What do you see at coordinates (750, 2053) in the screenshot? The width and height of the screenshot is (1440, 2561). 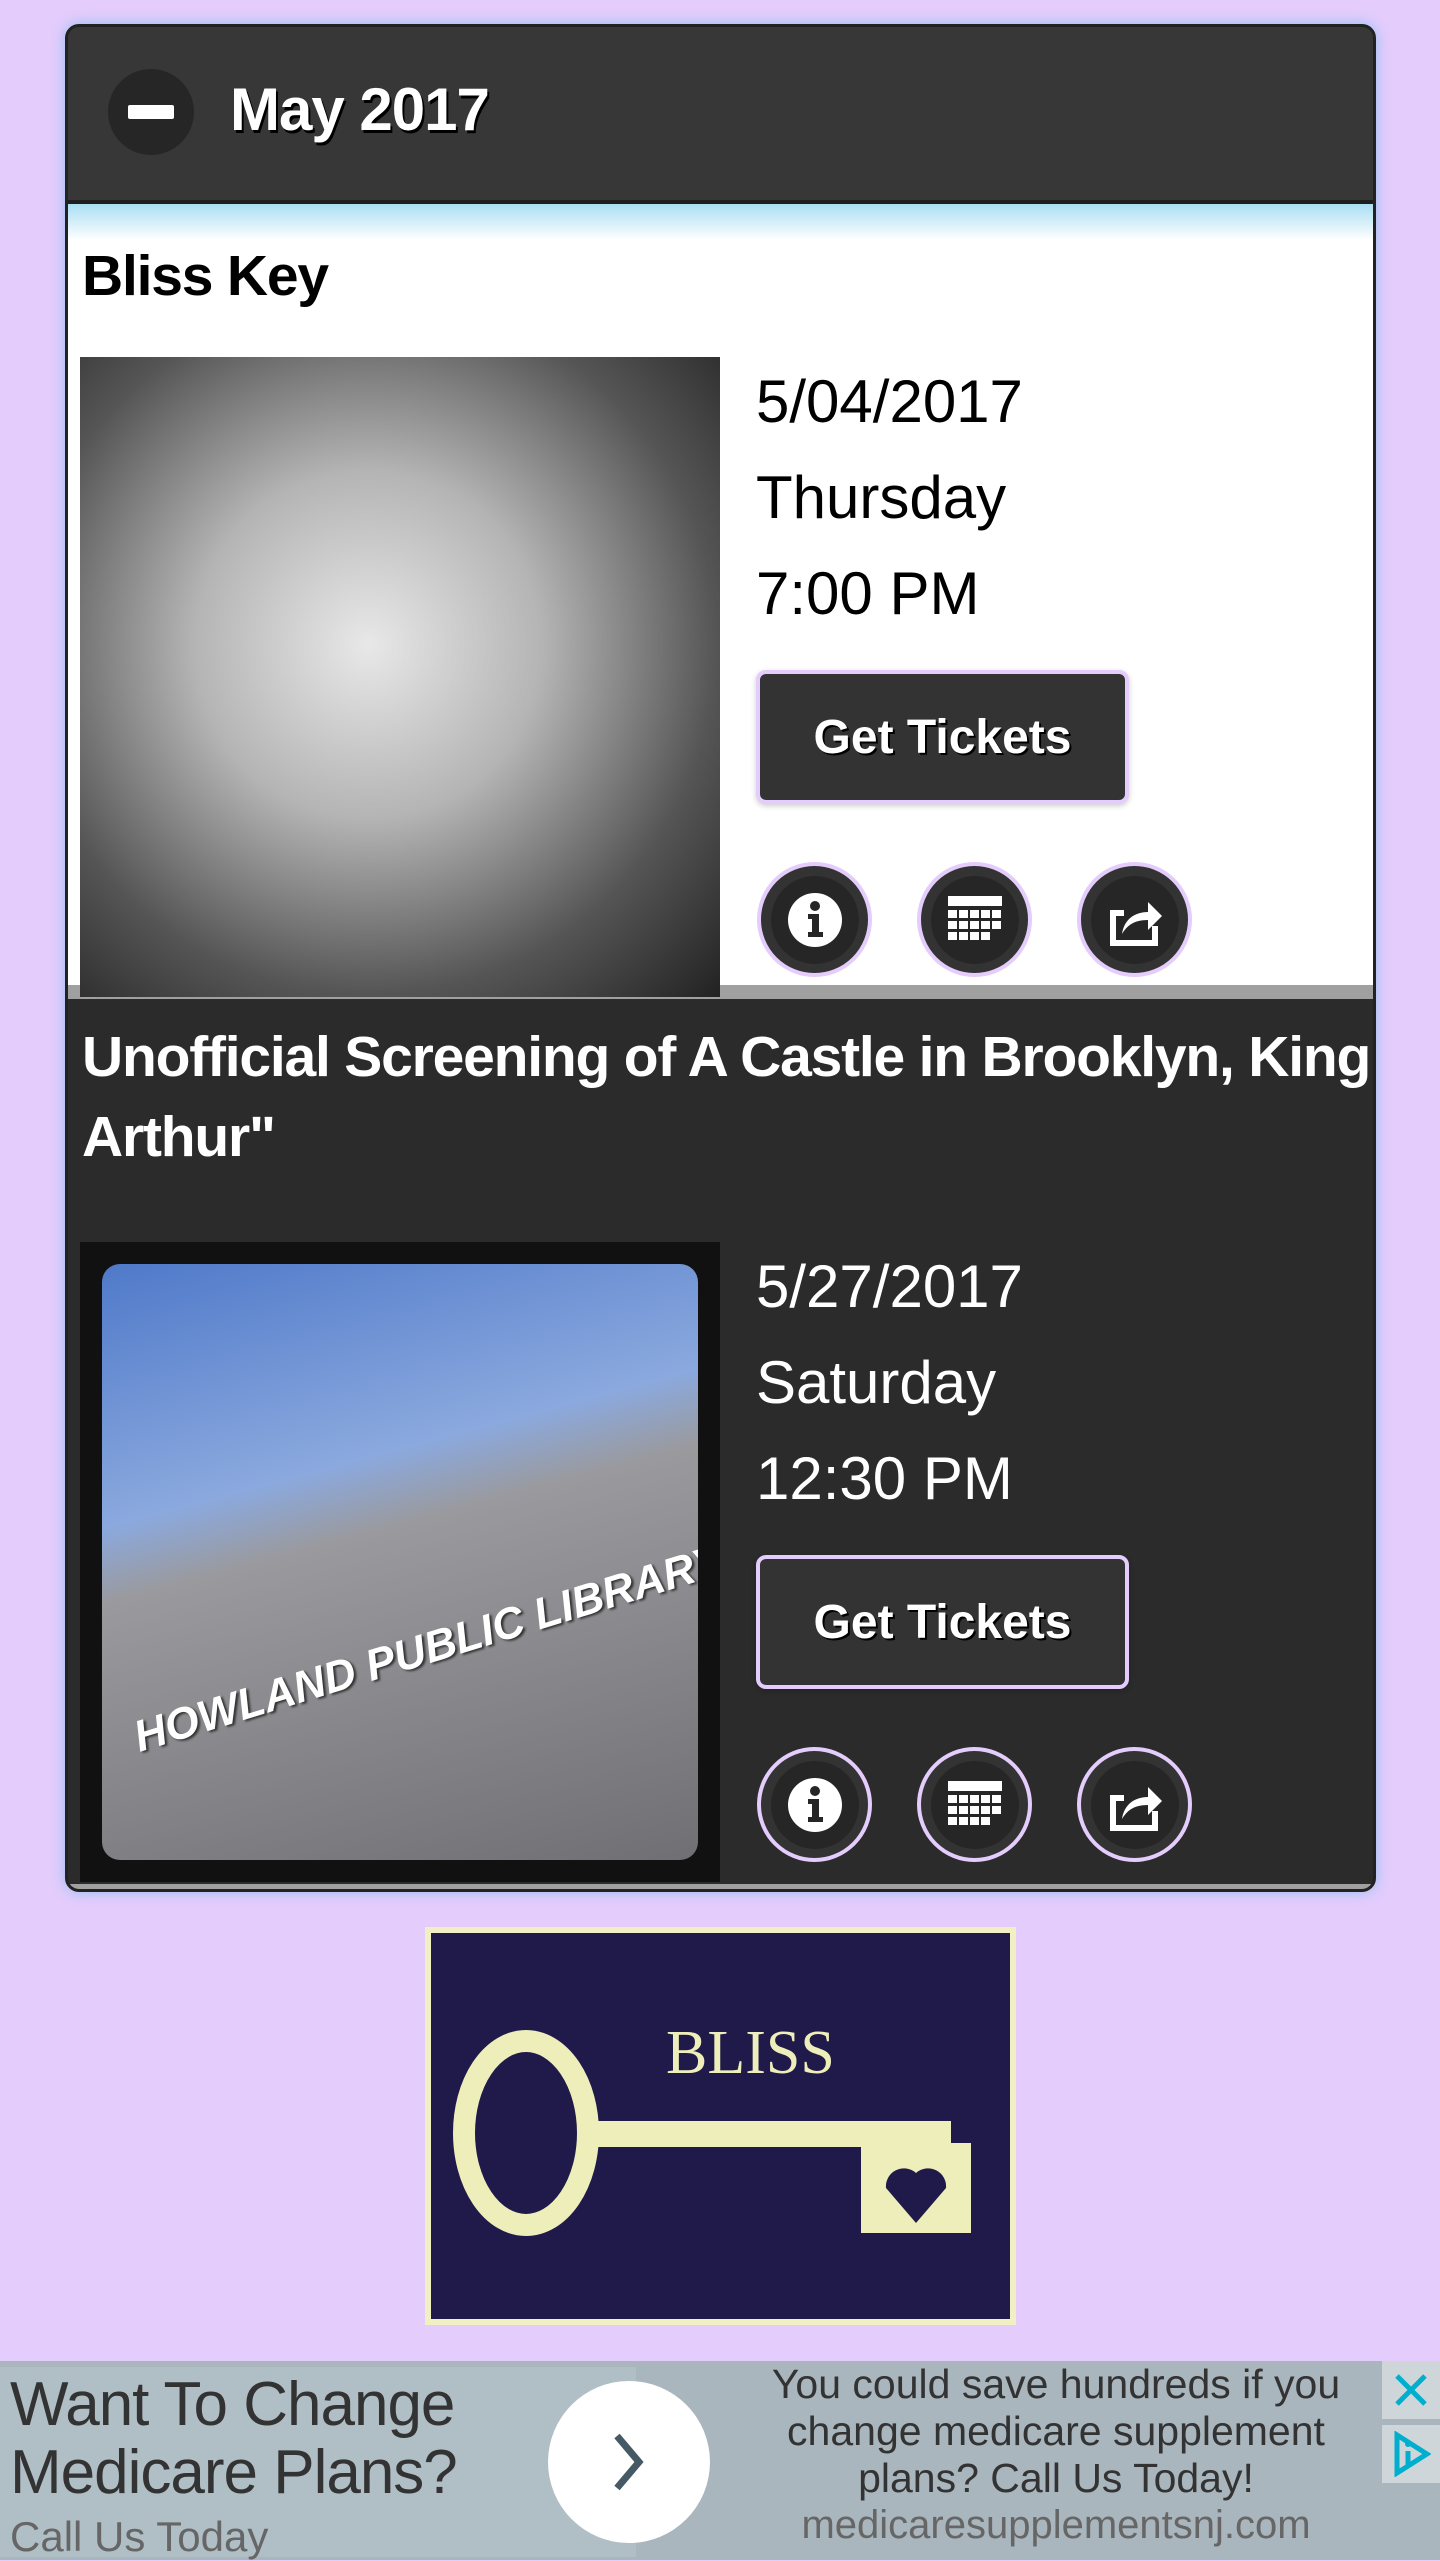 I see `logo-text: BLISS` at bounding box center [750, 2053].